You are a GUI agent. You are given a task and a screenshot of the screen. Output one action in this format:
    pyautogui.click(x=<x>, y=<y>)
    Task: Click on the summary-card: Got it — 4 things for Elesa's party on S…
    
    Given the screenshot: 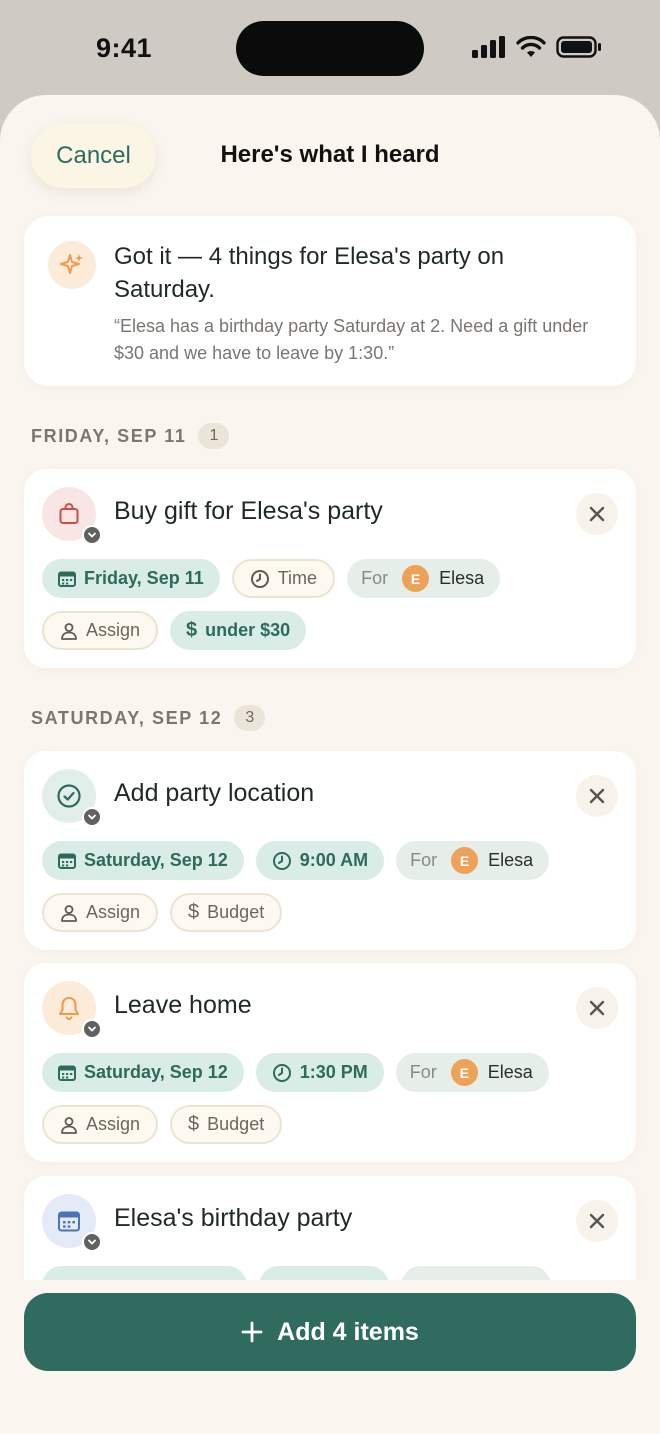 What is the action you would take?
    pyautogui.click(x=330, y=301)
    